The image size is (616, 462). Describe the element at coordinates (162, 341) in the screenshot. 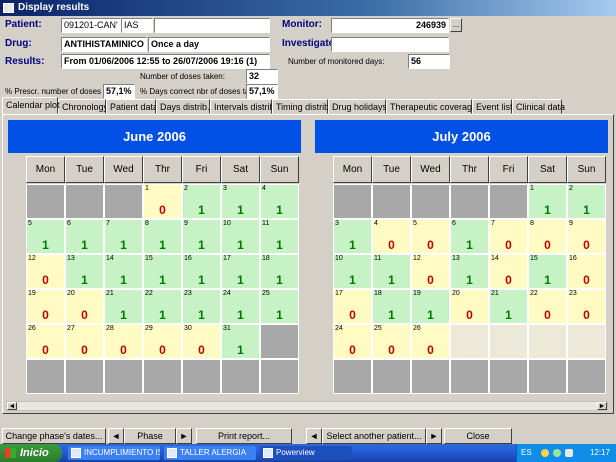

I see `calendar-day-cell: 29 0` at that location.